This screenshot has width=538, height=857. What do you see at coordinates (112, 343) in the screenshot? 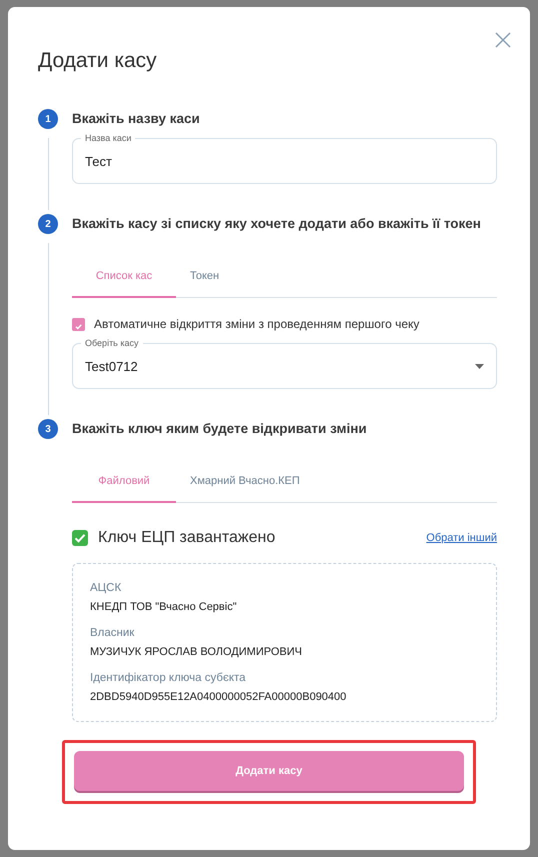
I see `field-label: Оберіть касу` at bounding box center [112, 343].